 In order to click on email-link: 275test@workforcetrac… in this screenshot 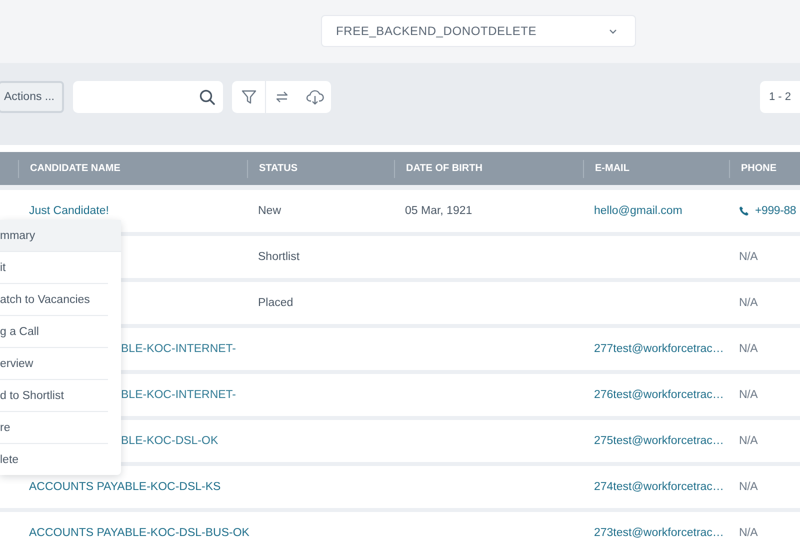, I will do `click(659, 441)`.